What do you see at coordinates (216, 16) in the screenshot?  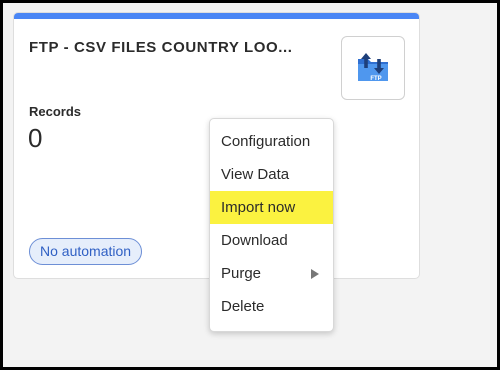 I see `card-accent-bar` at bounding box center [216, 16].